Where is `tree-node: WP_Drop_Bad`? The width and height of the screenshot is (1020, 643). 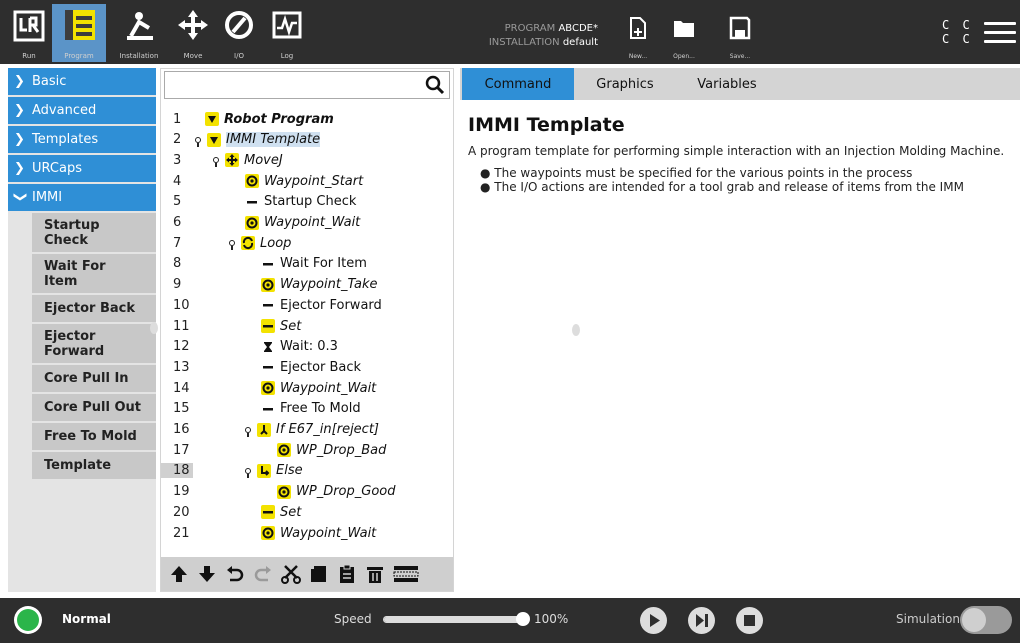 tree-node: WP_Drop_Bad is located at coordinates (331, 450).